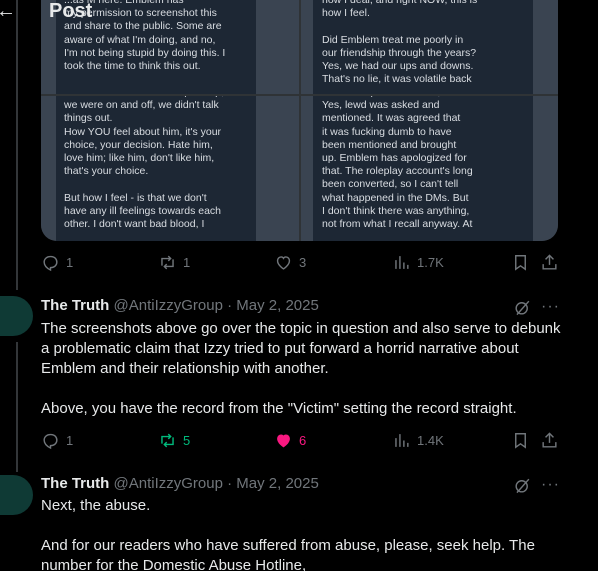  I want to click on page-title: Post, so click(71, 11).